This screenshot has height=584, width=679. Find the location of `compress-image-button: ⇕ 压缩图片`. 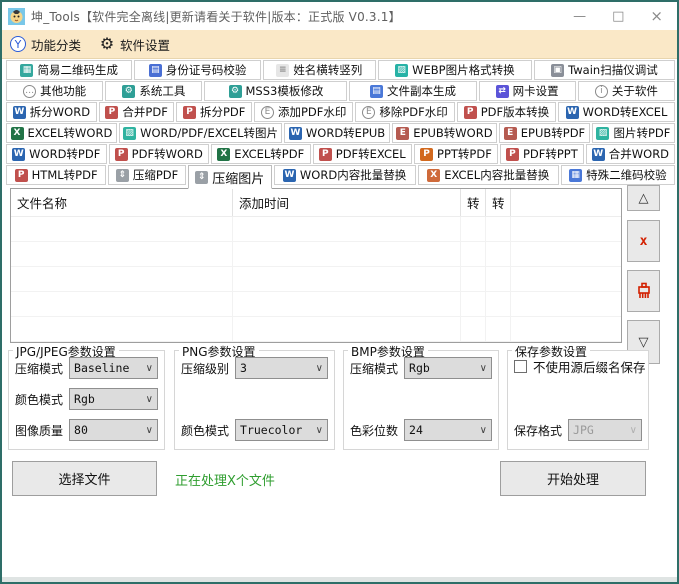

compress-image-button: ⇕ 压缩图片 is located at coordinates (229, 177).